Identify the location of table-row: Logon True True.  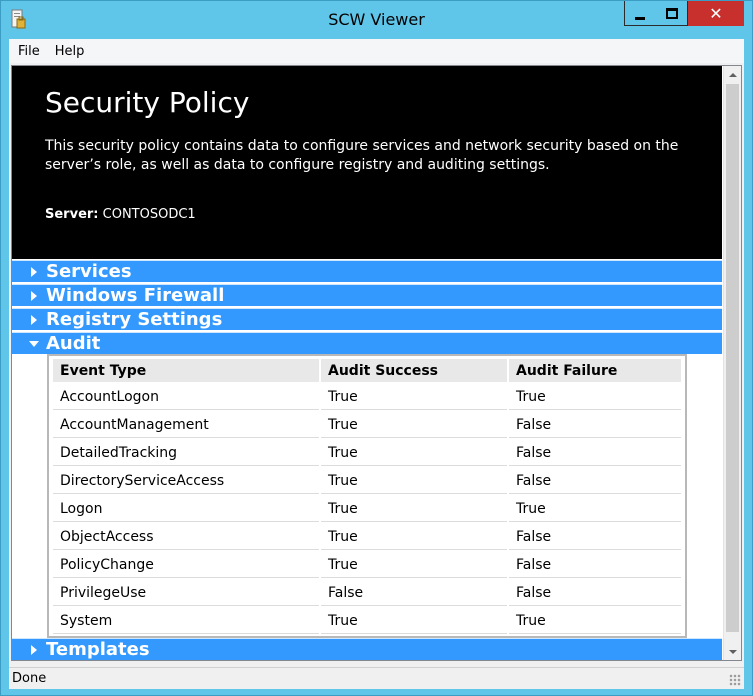
(367, 509).